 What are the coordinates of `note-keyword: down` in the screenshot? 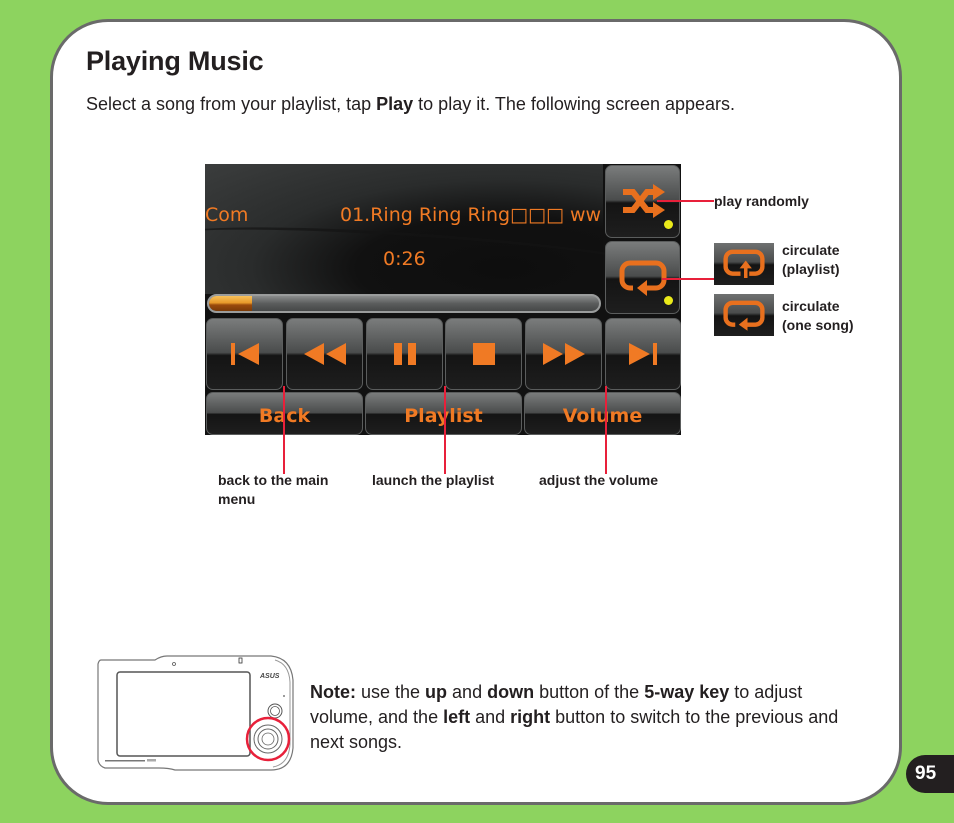 It's located at (511, 692).